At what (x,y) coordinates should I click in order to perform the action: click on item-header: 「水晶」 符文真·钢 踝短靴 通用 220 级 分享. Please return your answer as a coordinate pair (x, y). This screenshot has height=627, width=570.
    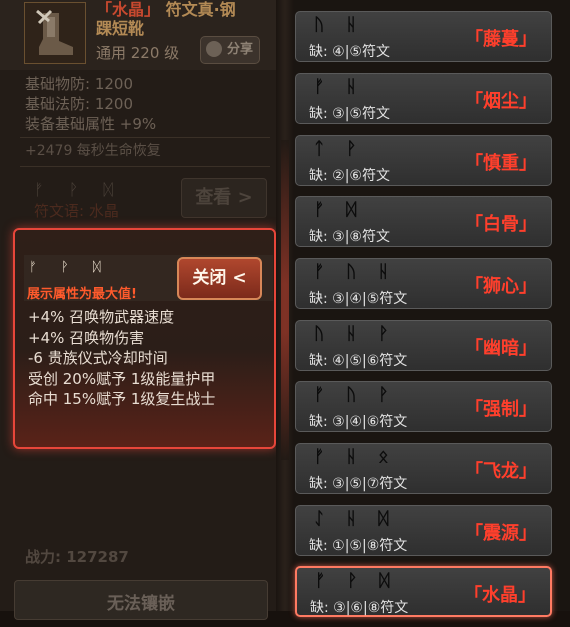
    Looking at the image, I should click on (141, 35).